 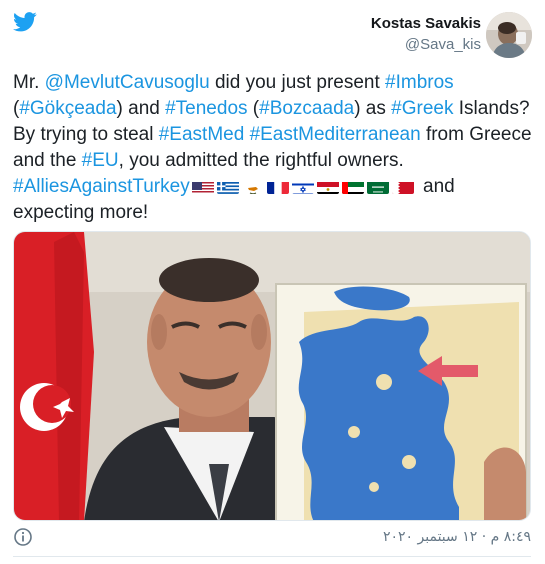 What do you see at coordinates (141, 108) in the screenshot?
I see `tweet-text-segment: ) and` at bounding box center [141, 108].